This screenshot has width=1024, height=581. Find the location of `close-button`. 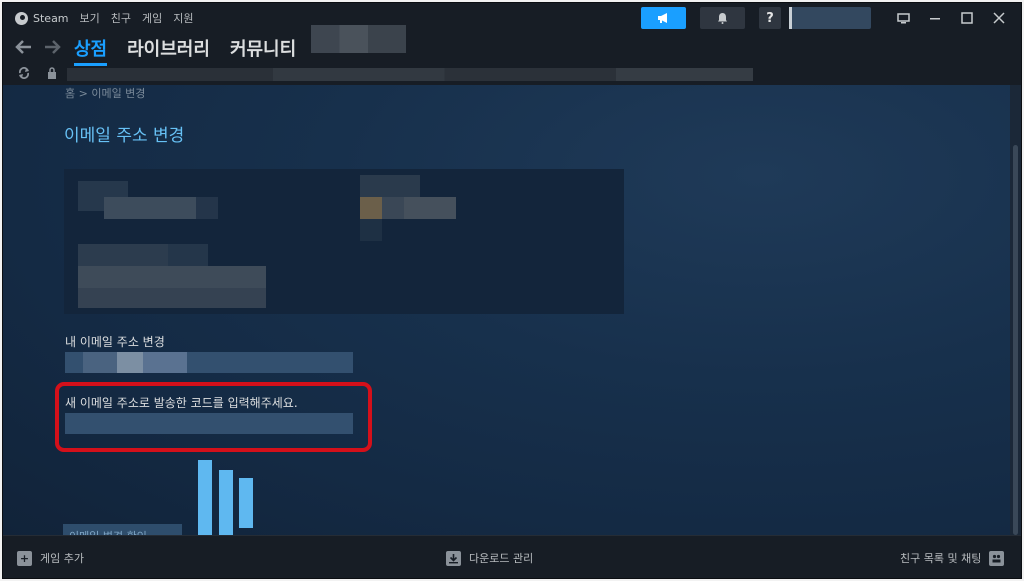

close-button is located at coordinates (999, 18).